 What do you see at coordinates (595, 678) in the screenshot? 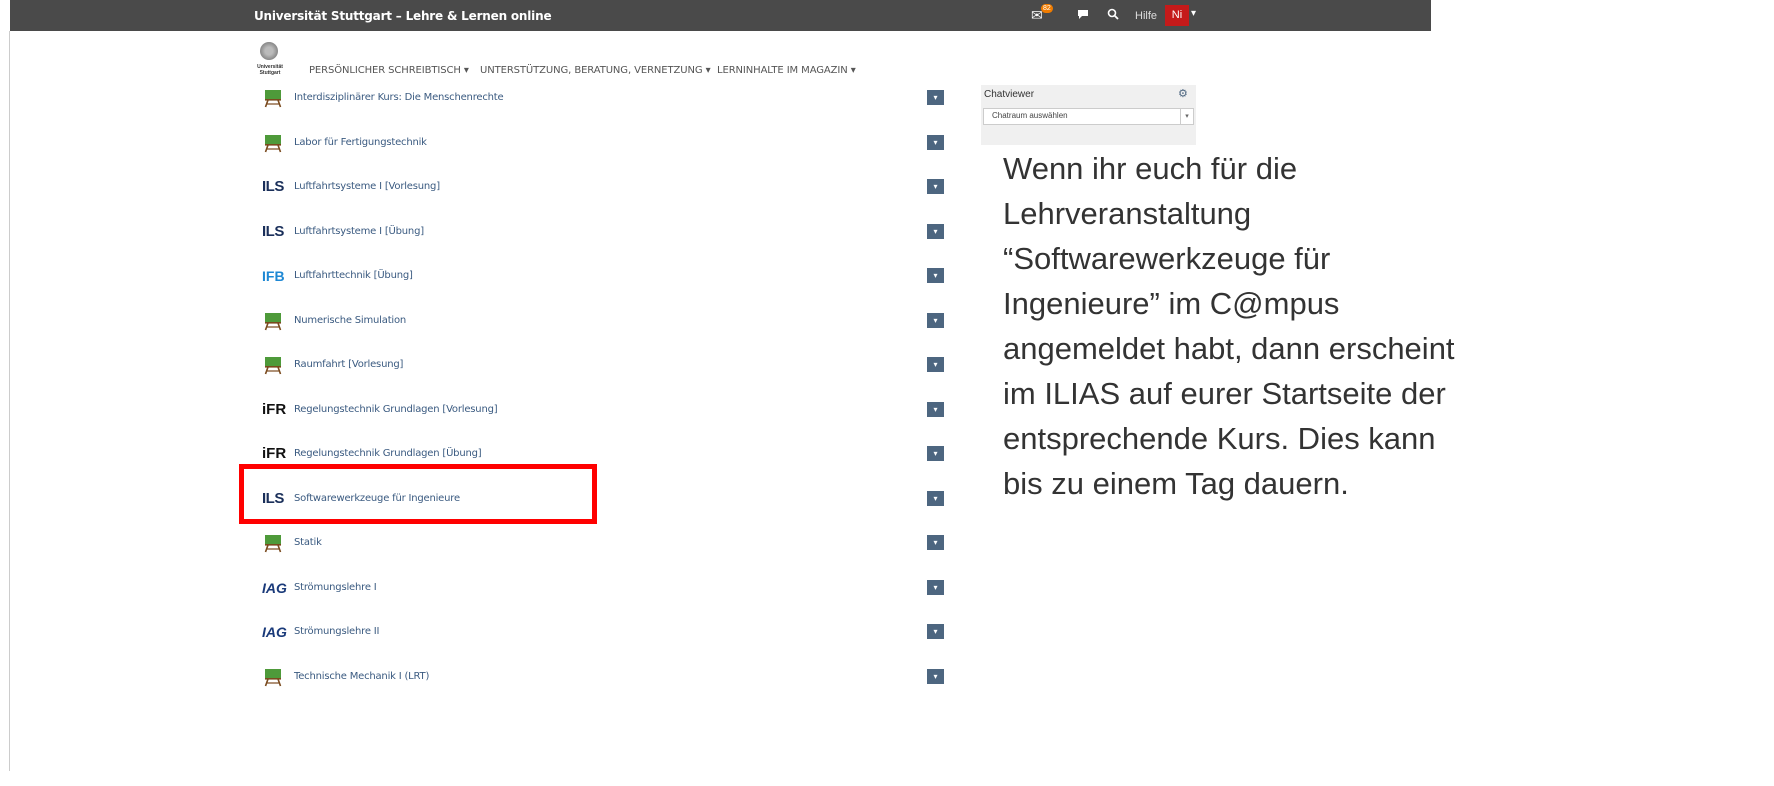
I see `course-row: Technische Mechanik I (LRT) ▾` at bounding box center [595, 678].